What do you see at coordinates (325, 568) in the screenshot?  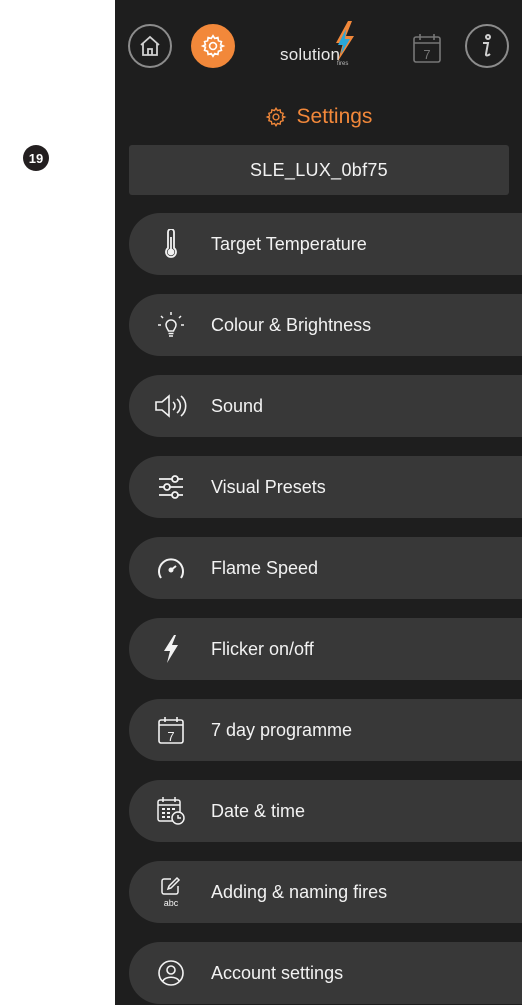 I see `menu-item-flame-speed: Flame Speed` at bounding box center [325, 568].